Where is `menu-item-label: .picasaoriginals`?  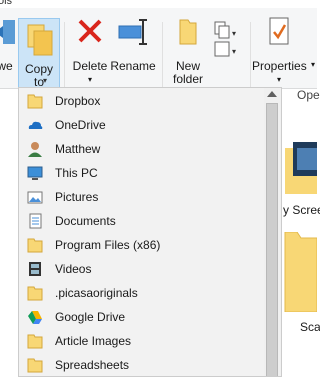
menu-item-label: .picasaoriginals is located at coordinates (96, 293).